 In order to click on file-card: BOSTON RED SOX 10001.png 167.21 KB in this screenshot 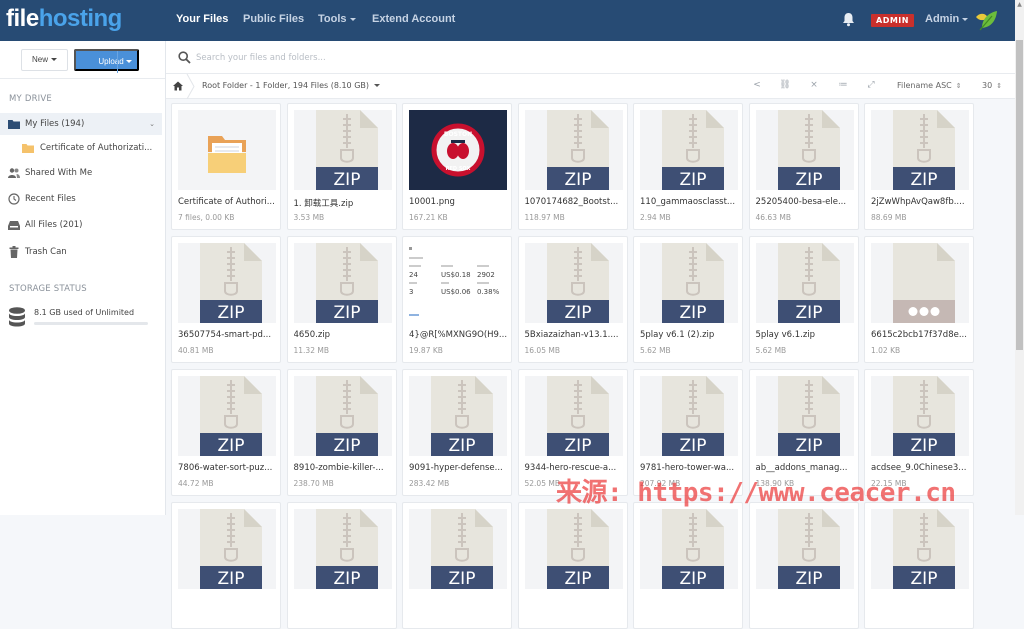, I will do `click(457, 166)`.